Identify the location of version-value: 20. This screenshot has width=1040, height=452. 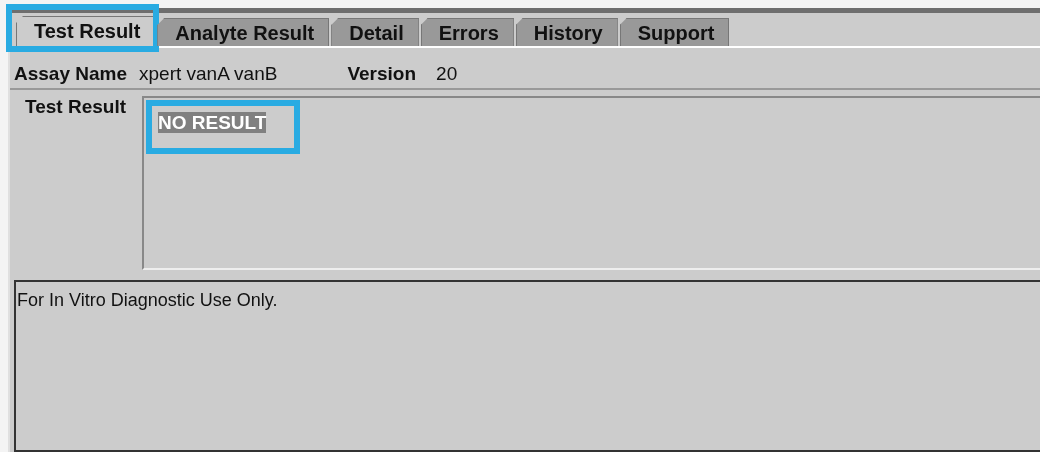
(447, 74).